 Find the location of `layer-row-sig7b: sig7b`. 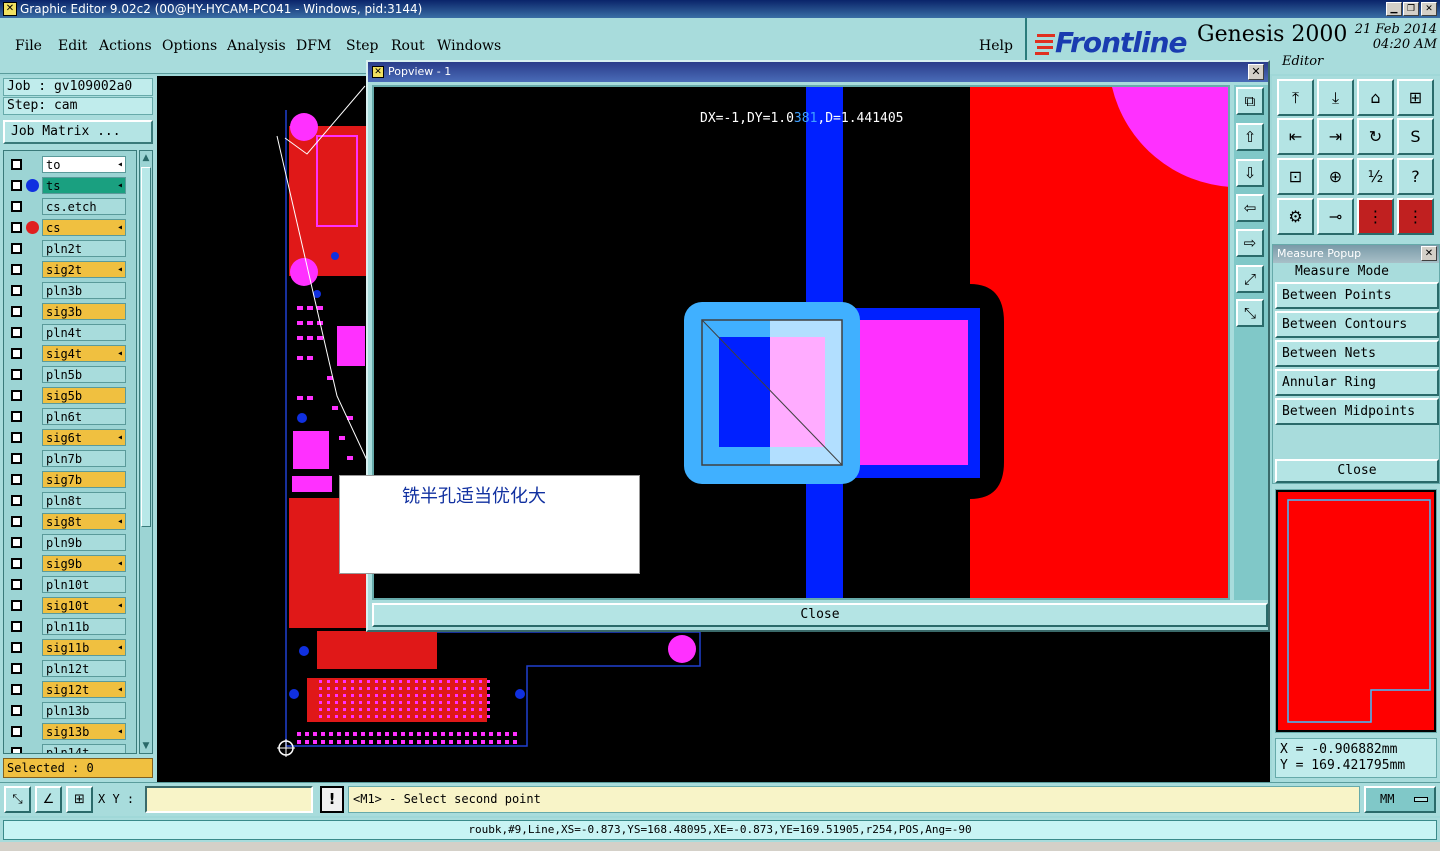

layer-row-sig7b: sig7b is located at coordinates (71, 479).